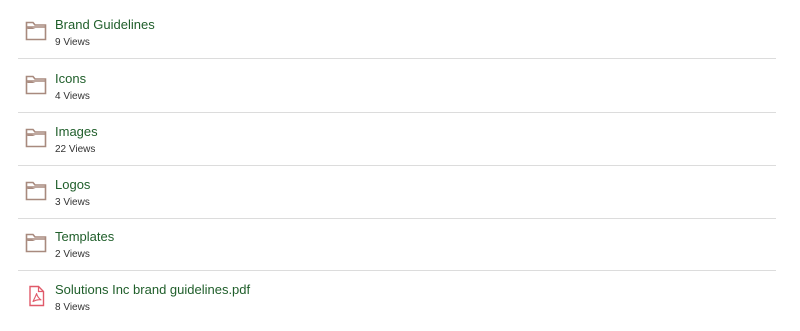 This screenshot has height=331, width=800. Describe the element at coordinates (72, 202) in the screenshot. I see `item-views: 3 Views` at that location.